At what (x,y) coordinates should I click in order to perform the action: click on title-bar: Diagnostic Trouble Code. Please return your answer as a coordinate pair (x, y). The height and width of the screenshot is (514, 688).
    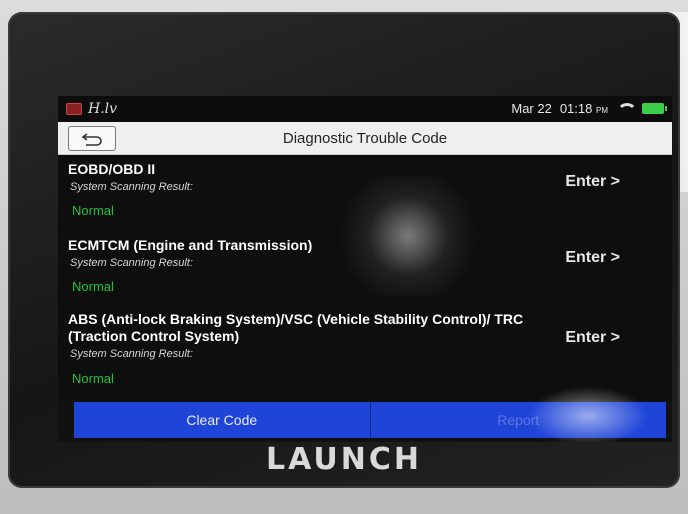
    Looking at the image, I should click on (365, 138).